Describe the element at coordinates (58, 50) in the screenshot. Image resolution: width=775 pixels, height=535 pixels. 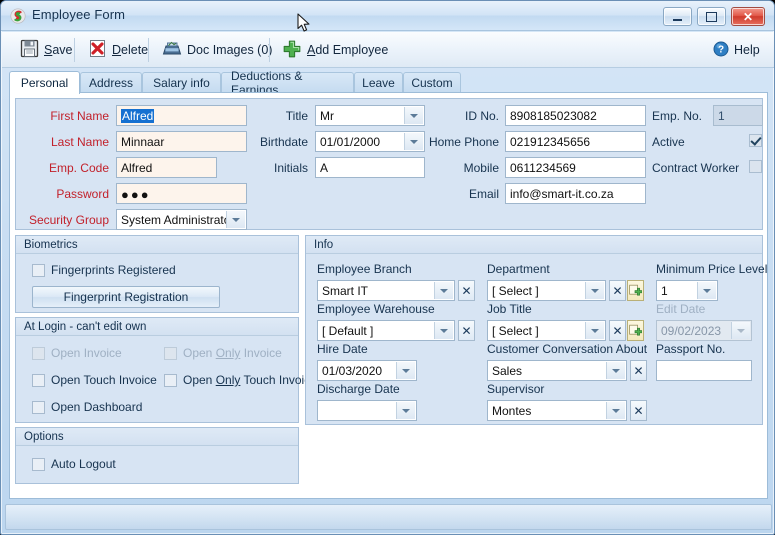
I see `save-label: Save` at that location.